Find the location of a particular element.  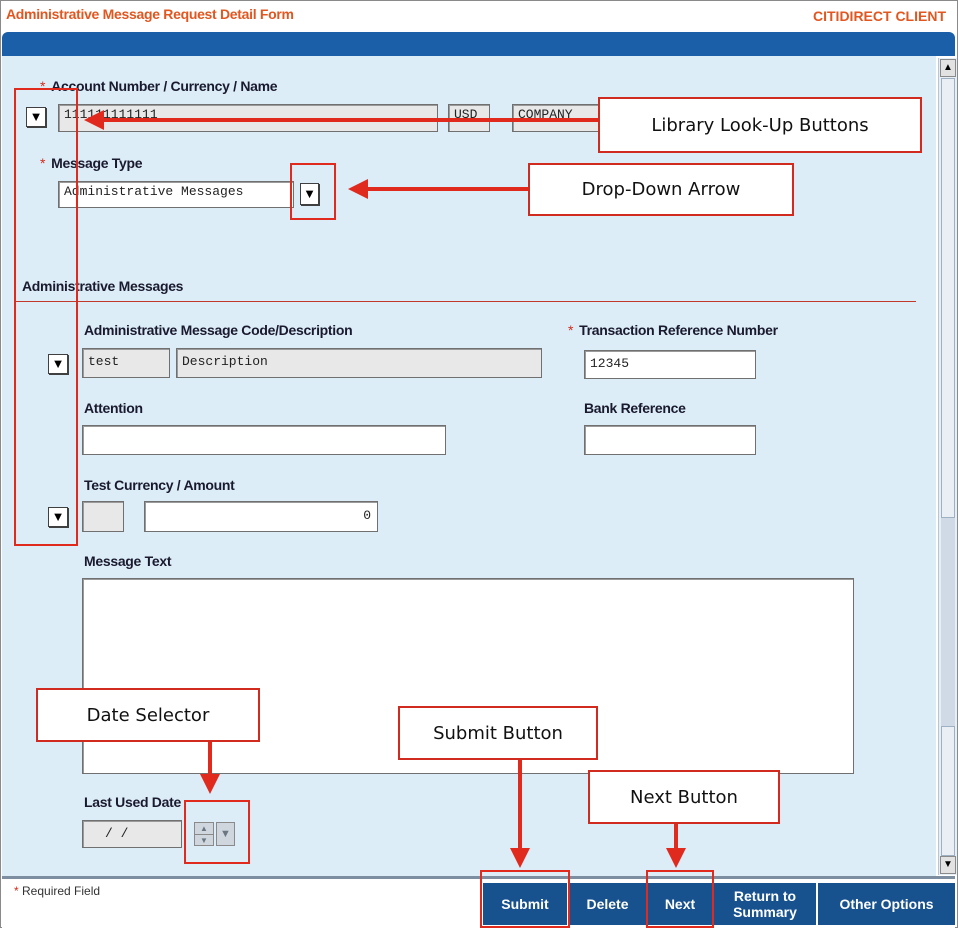

submit-button-callout: Submit Button is located at coordinates (498, 733).